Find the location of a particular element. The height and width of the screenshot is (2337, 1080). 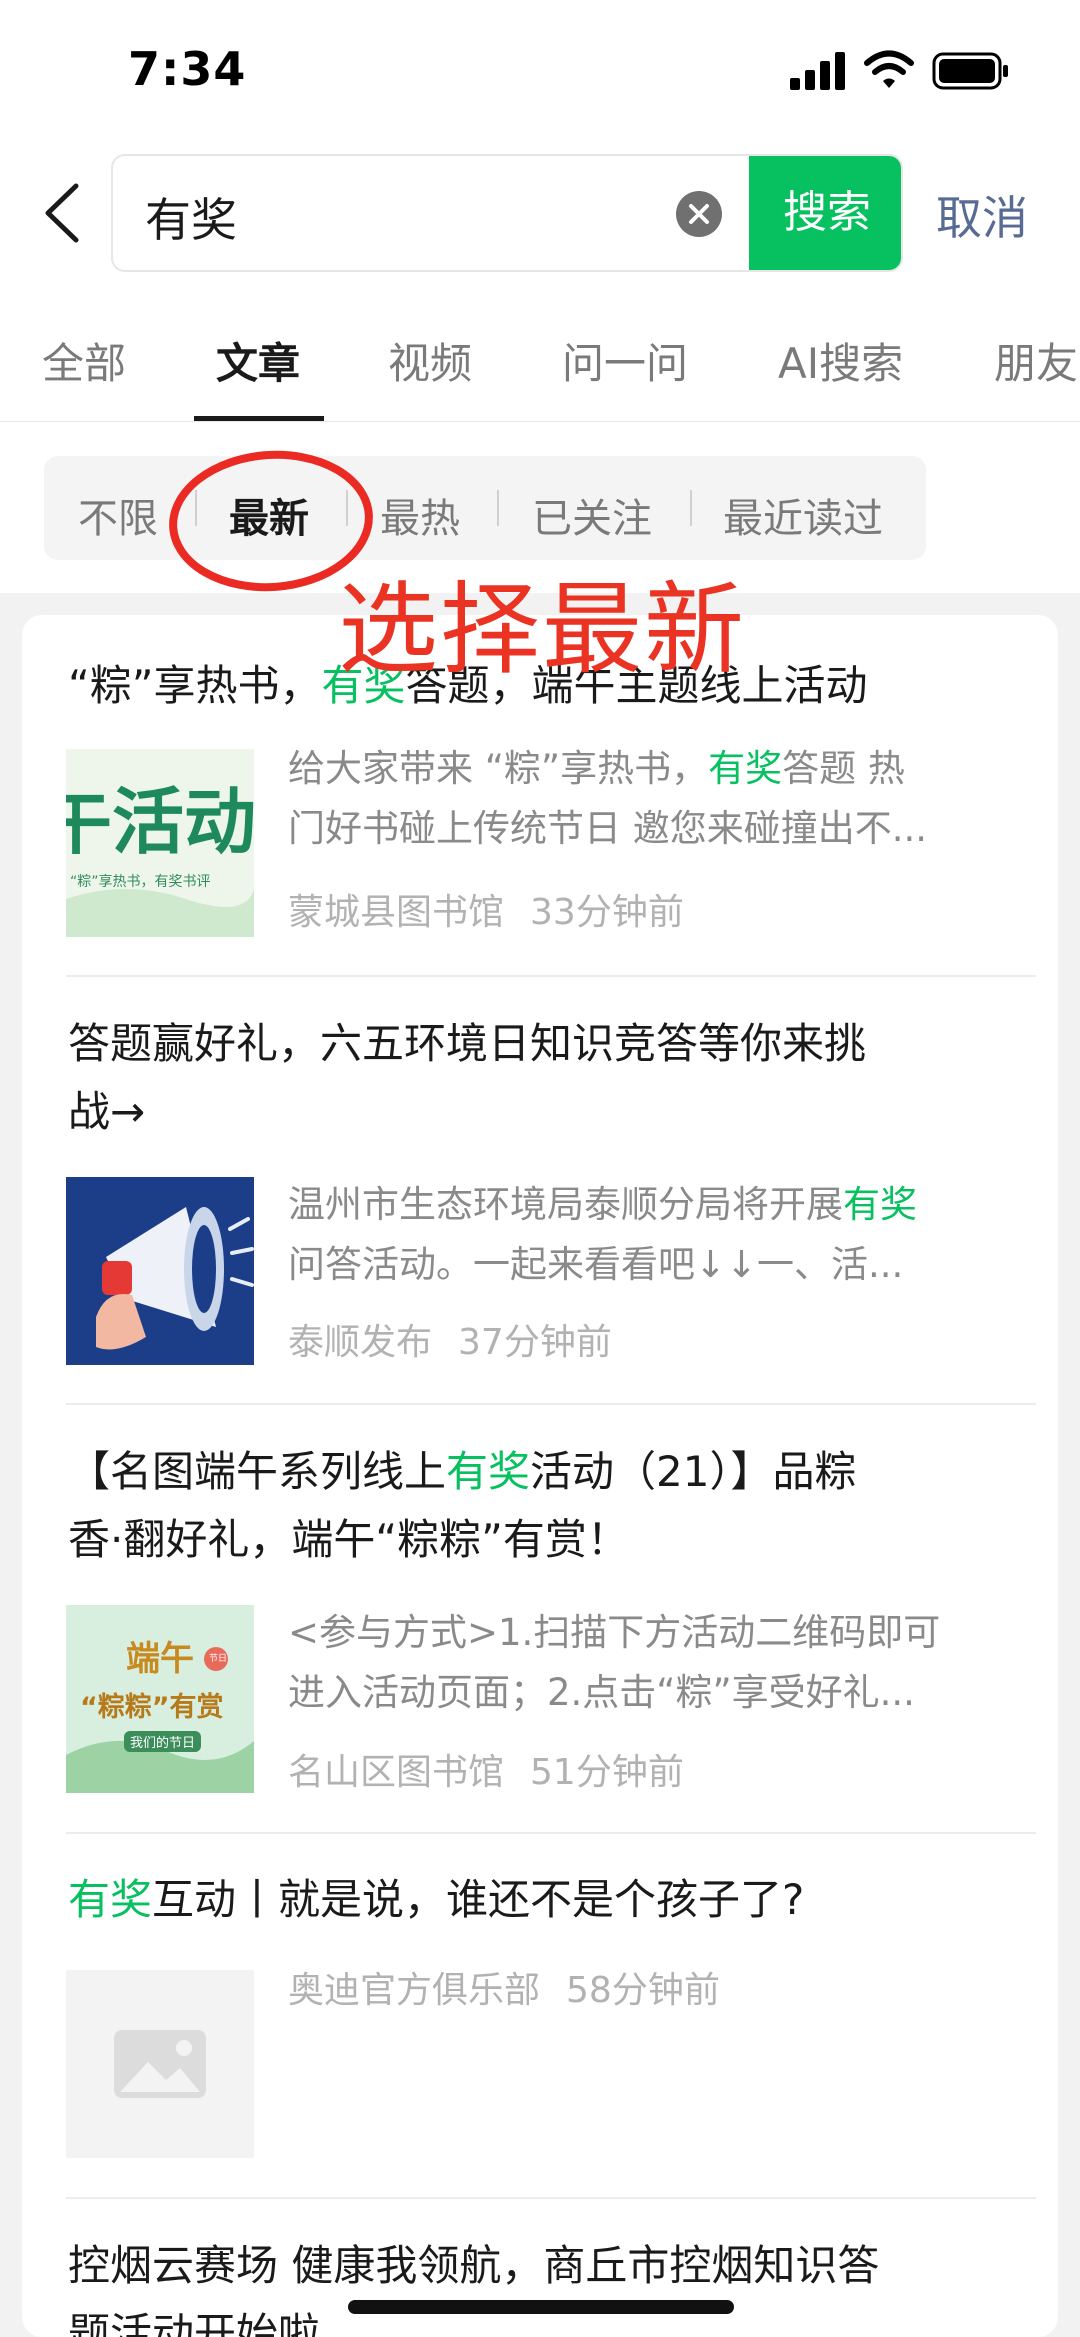

annotation-text: 选择最新 is located at coordinates (542, 629).